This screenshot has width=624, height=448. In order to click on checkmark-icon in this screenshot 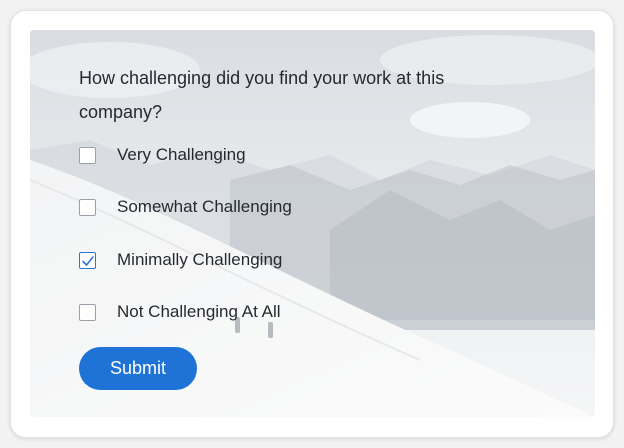, I will do `click(88, 260)`.